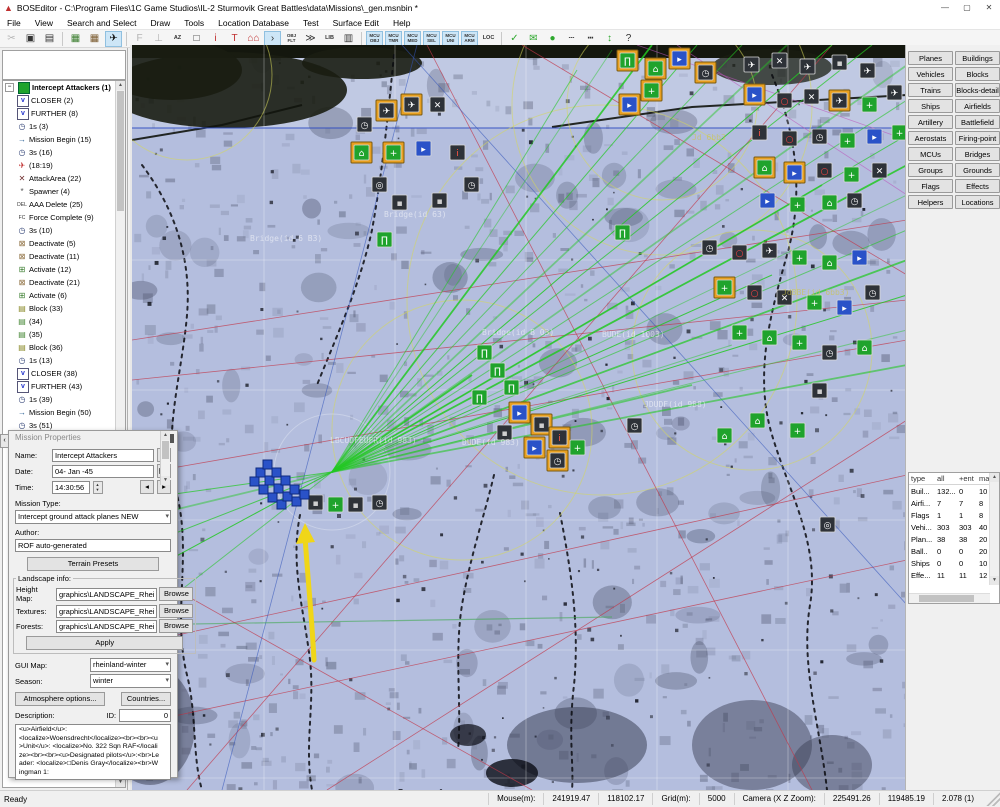  I want to click on tree-item: ⊠ Deactivate (21), so click(64, 282).